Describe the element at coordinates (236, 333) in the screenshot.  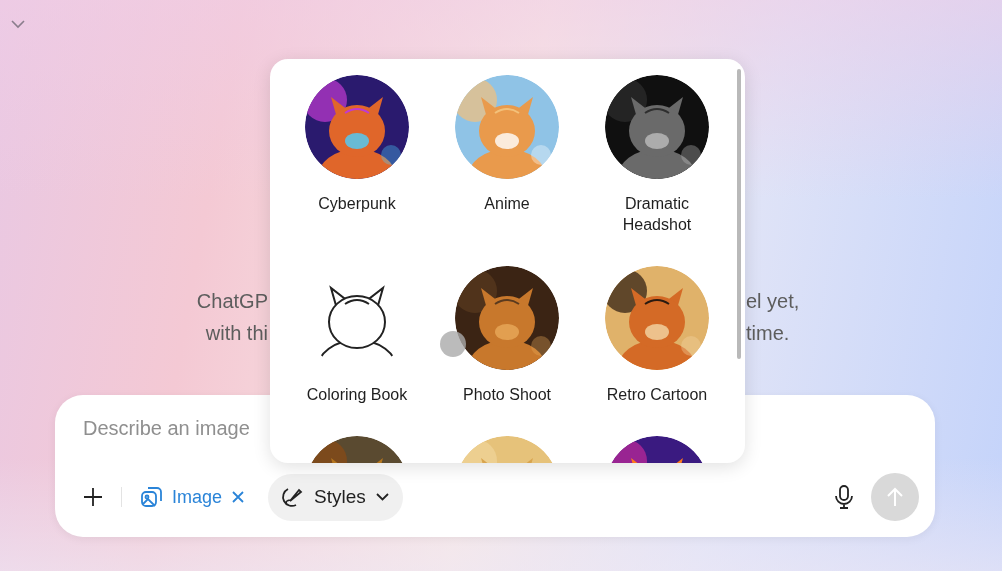
I see `message-text: with thi` at that location.